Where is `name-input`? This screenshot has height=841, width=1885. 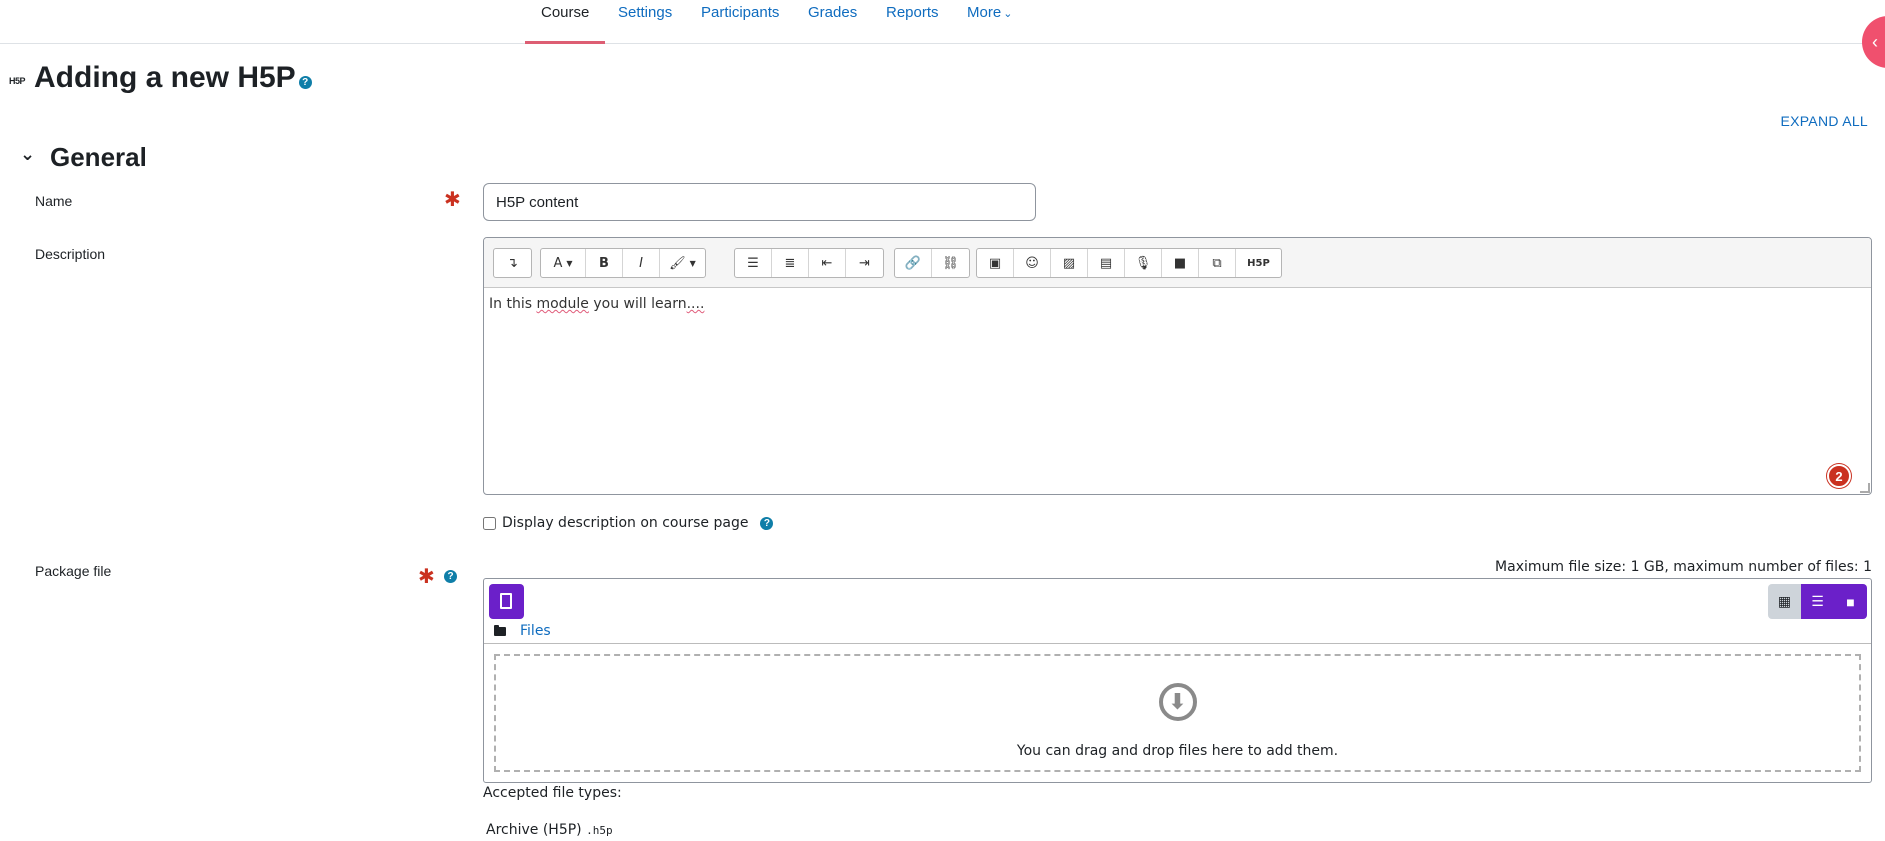 name-input is located at coordinates (759, 202).